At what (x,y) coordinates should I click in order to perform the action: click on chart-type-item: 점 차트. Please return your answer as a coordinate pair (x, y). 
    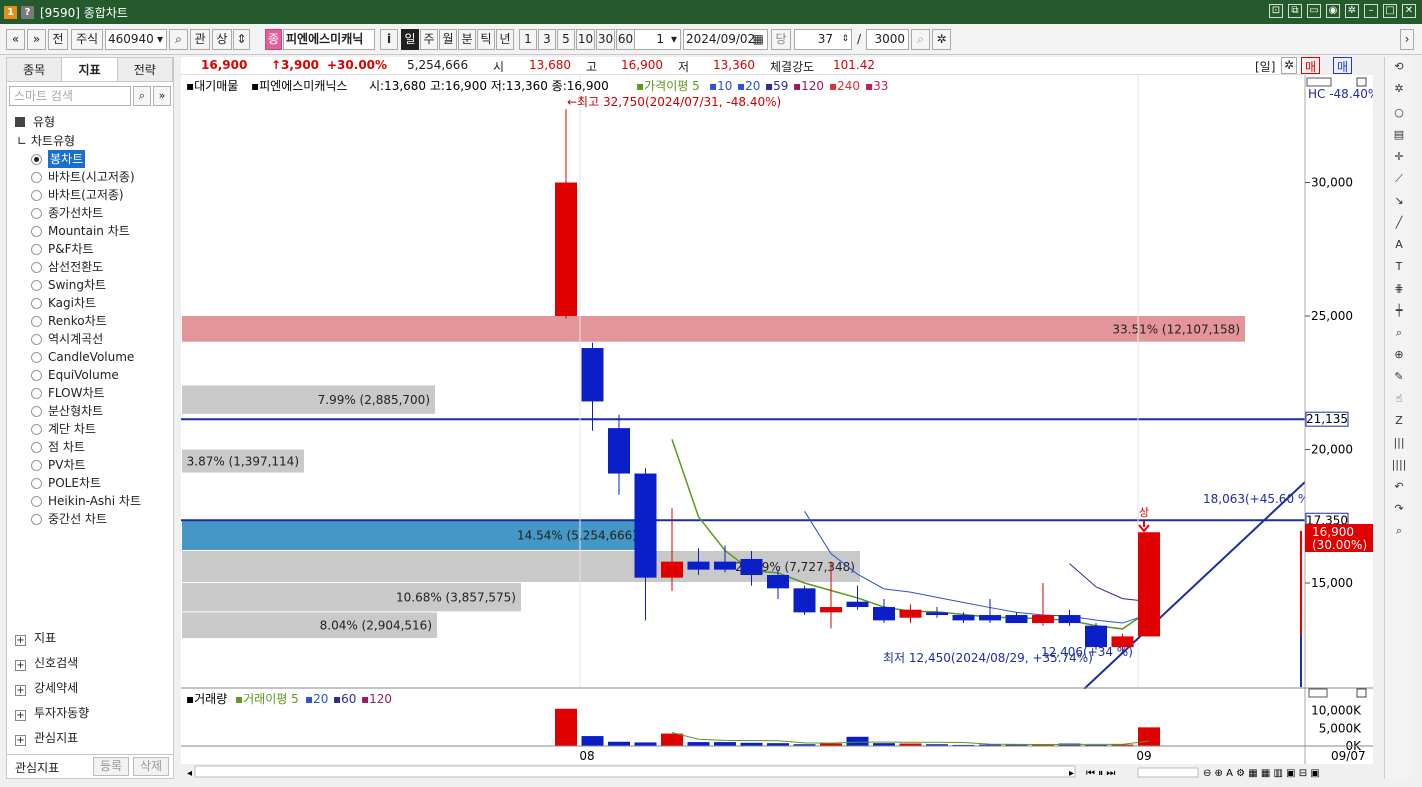
    Looking at the image, I should click on (90, 447).